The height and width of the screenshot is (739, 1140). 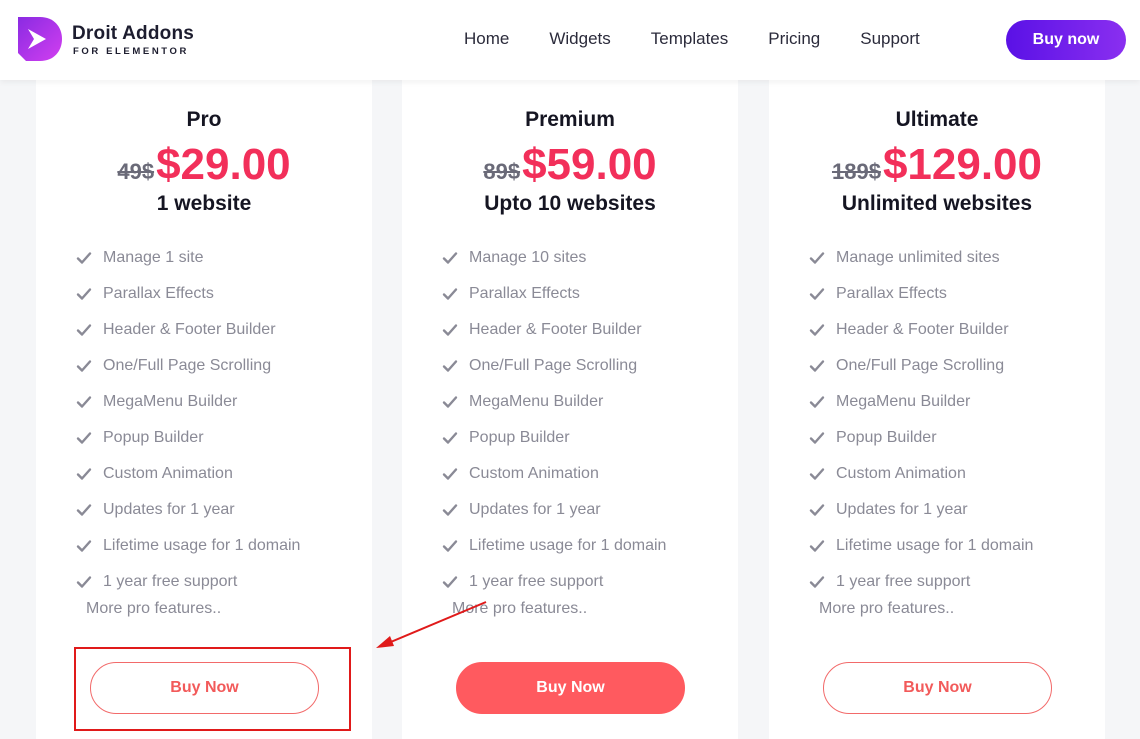 What do you see at coordinates (153, 257) in the screenshot?
I see `feature-label: Manage 1 site` at bounding box center [153, 257].